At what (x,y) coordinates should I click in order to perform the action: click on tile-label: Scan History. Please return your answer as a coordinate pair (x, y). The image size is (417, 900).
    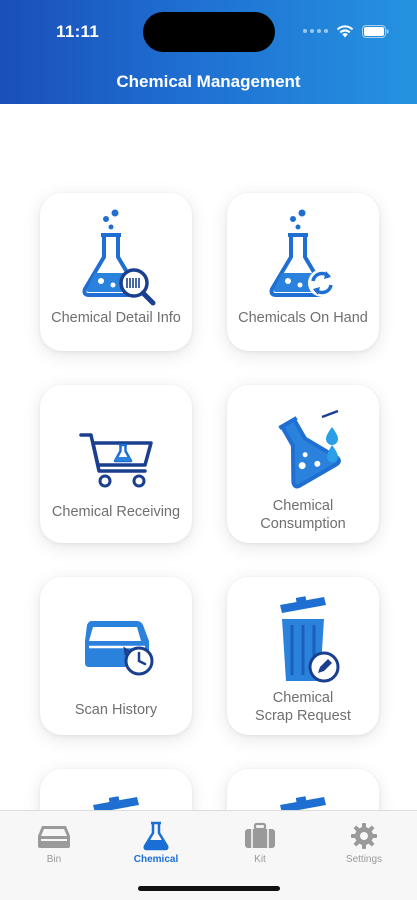
    Looking at the image, I should click on (116, 710).